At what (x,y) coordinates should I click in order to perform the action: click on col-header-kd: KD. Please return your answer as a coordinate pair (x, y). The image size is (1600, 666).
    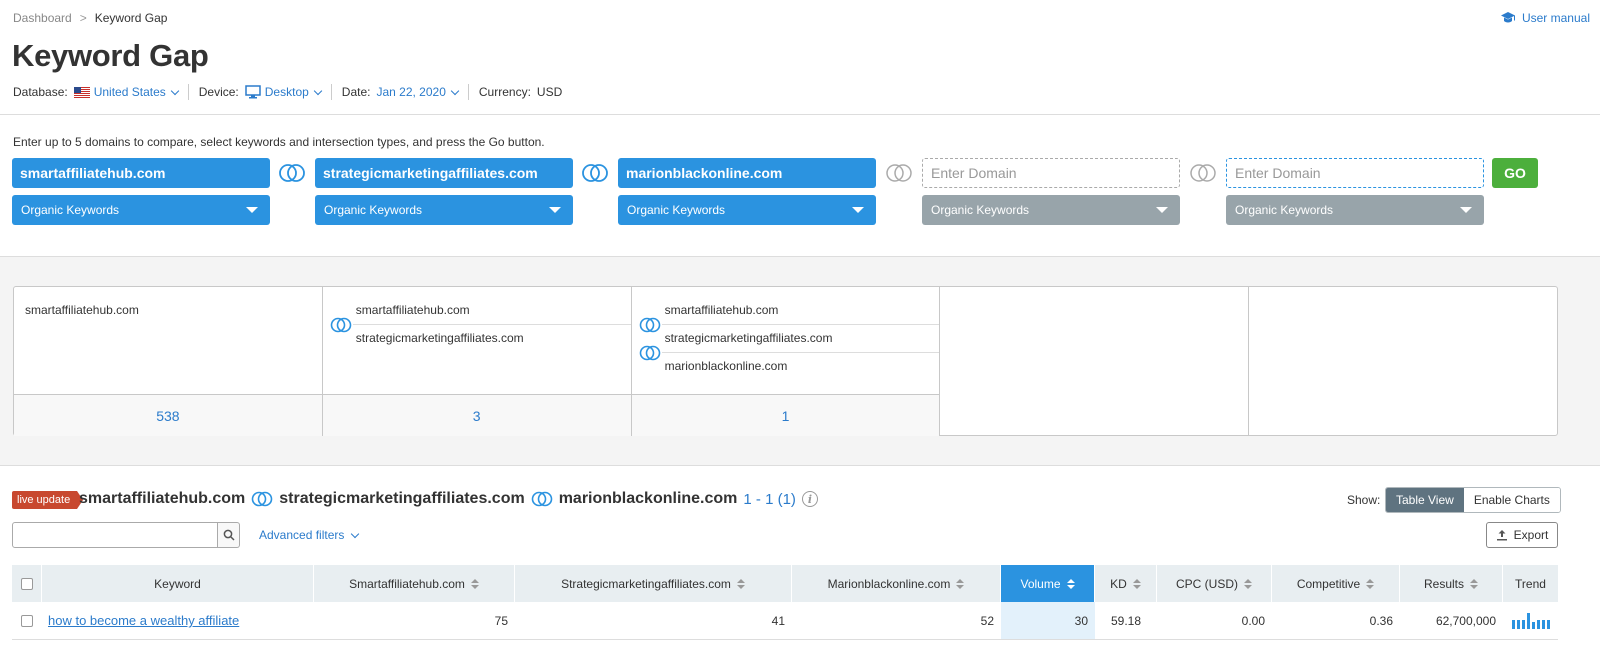
    Looking at the image, I should click on (1126, 583).